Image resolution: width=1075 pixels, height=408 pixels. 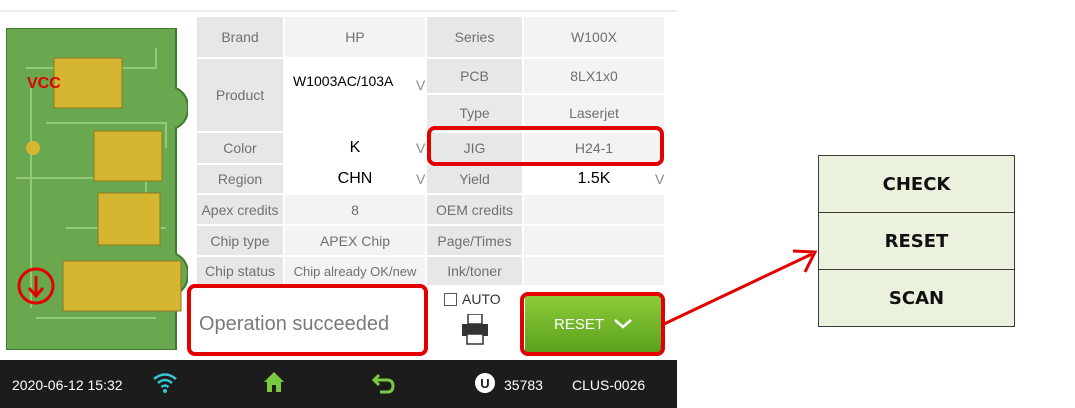 What do you see at coordinates (474, 240) in the screenshot?
I see `page-times-label: Page/Times` at bounding box center [474, 240].